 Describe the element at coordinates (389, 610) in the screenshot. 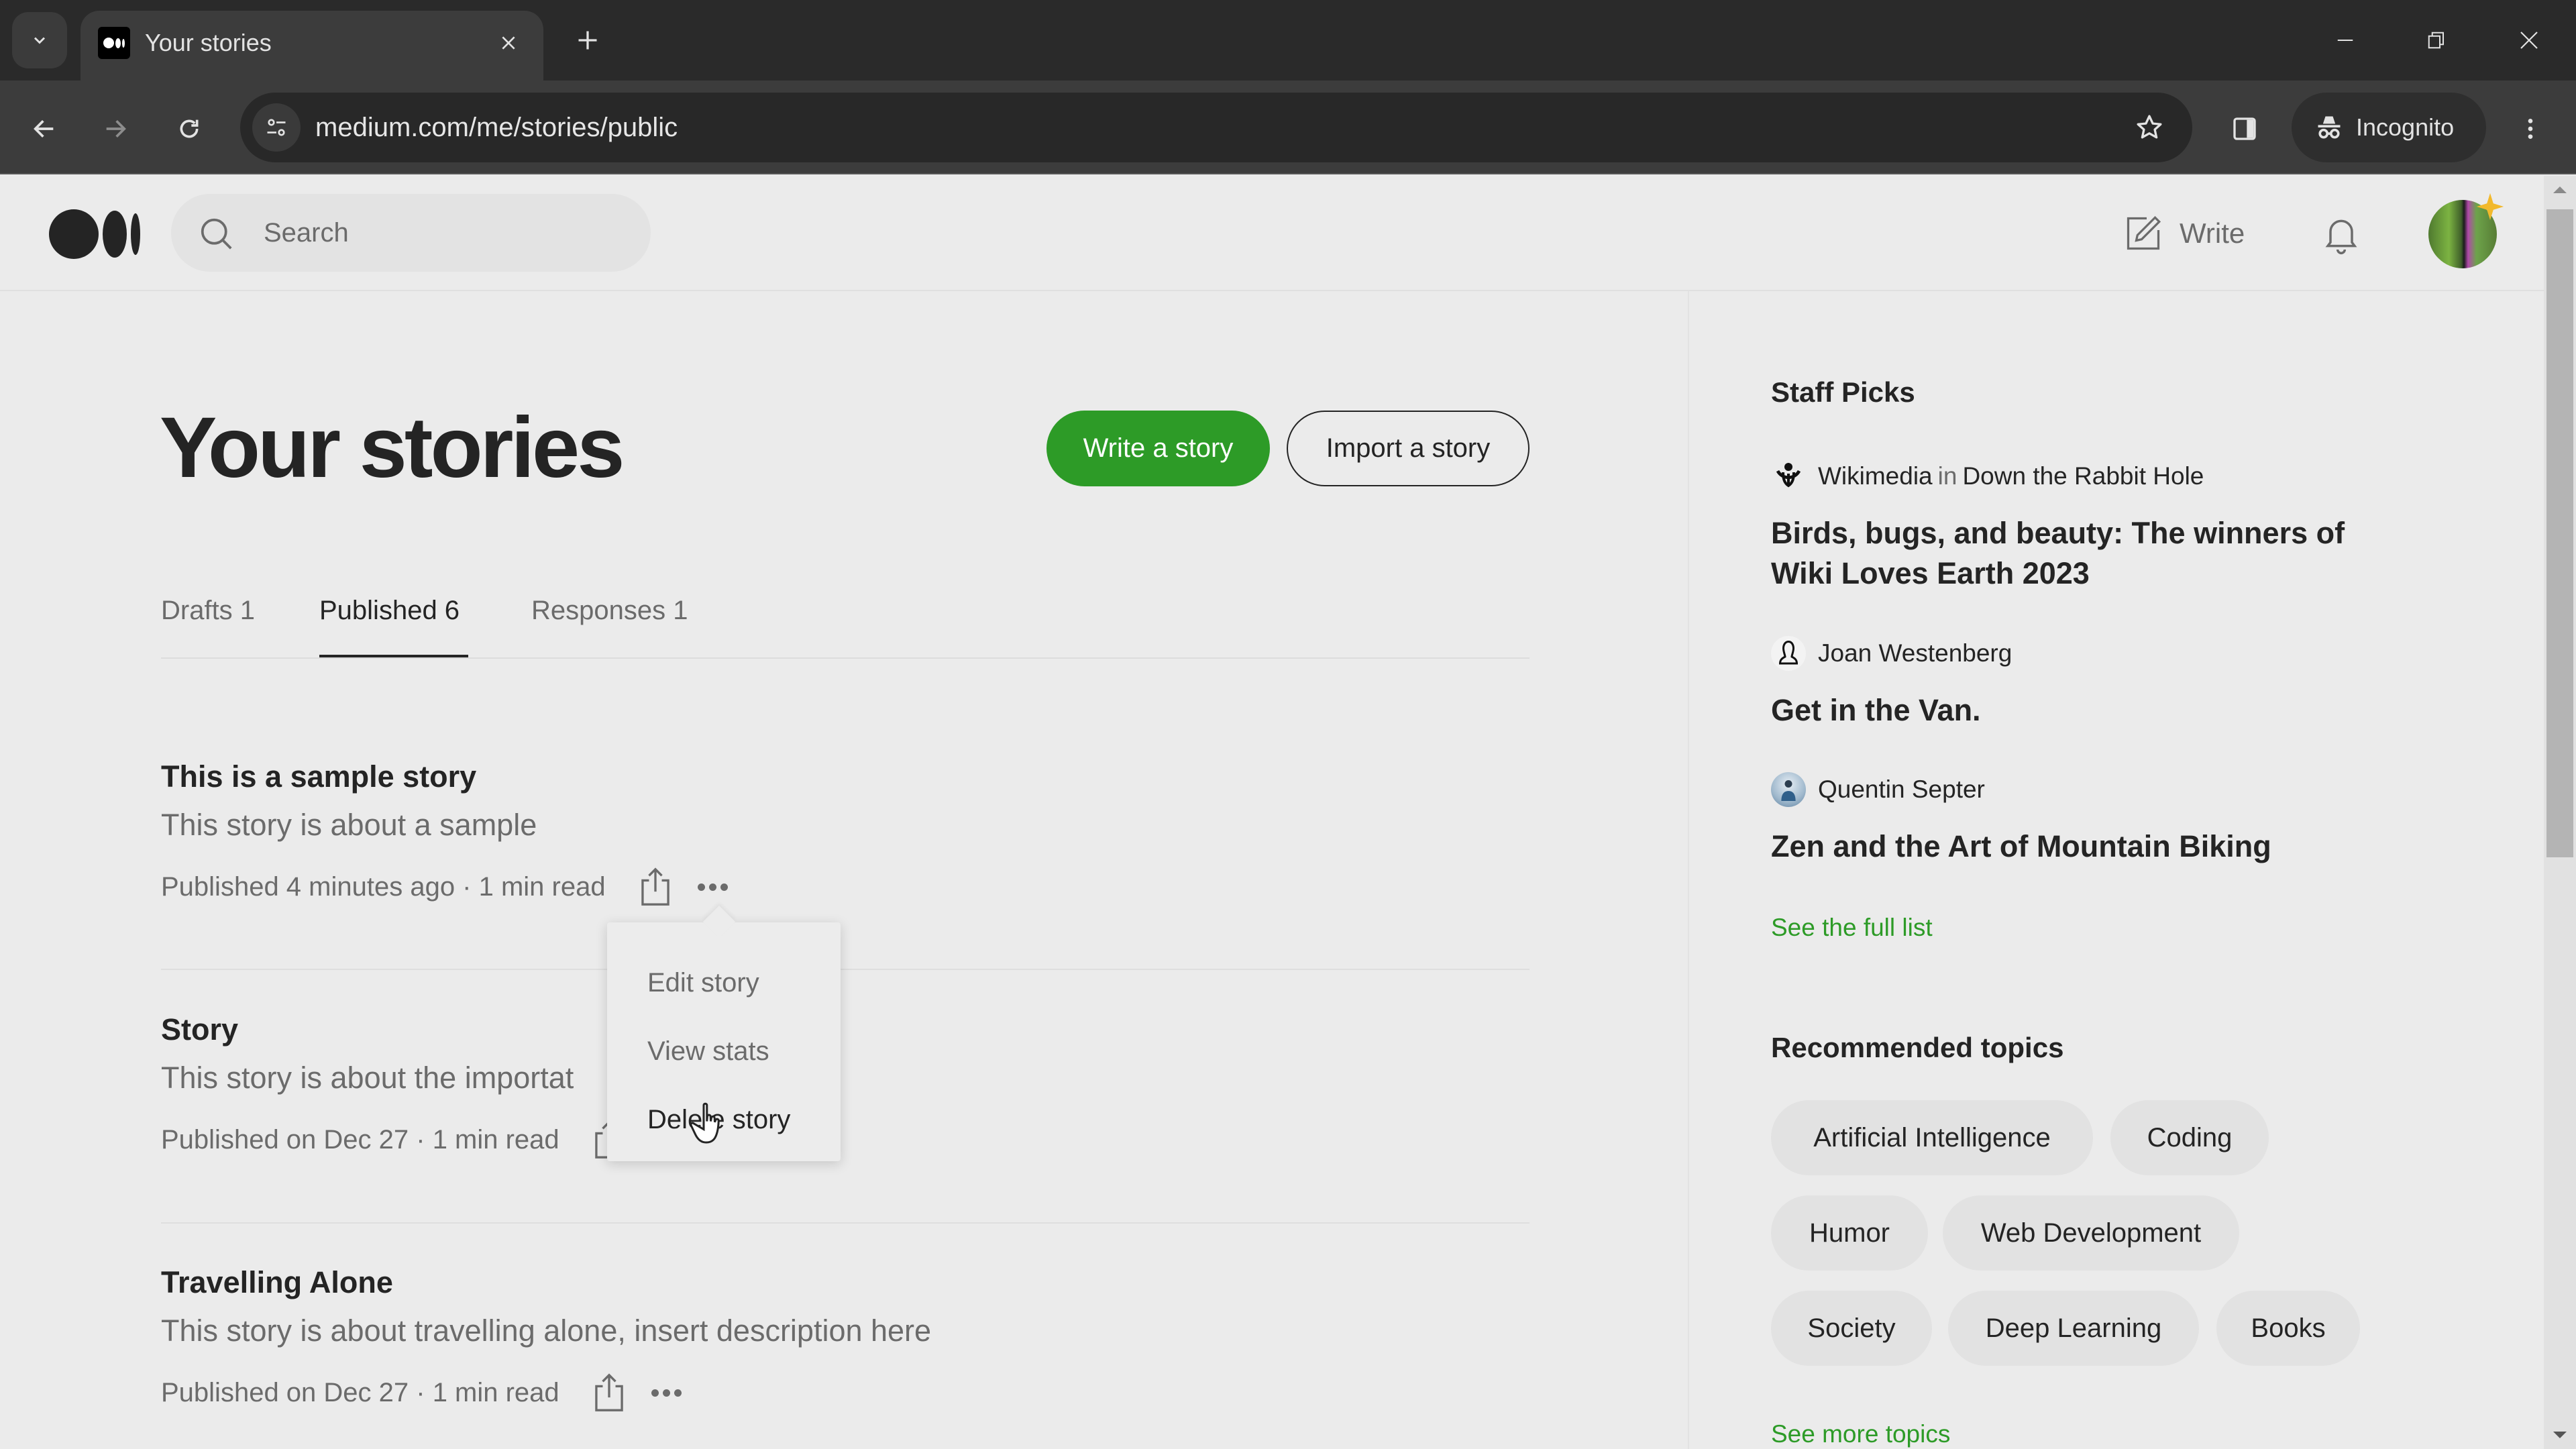

I see `tab-published: Published 6` at that location.